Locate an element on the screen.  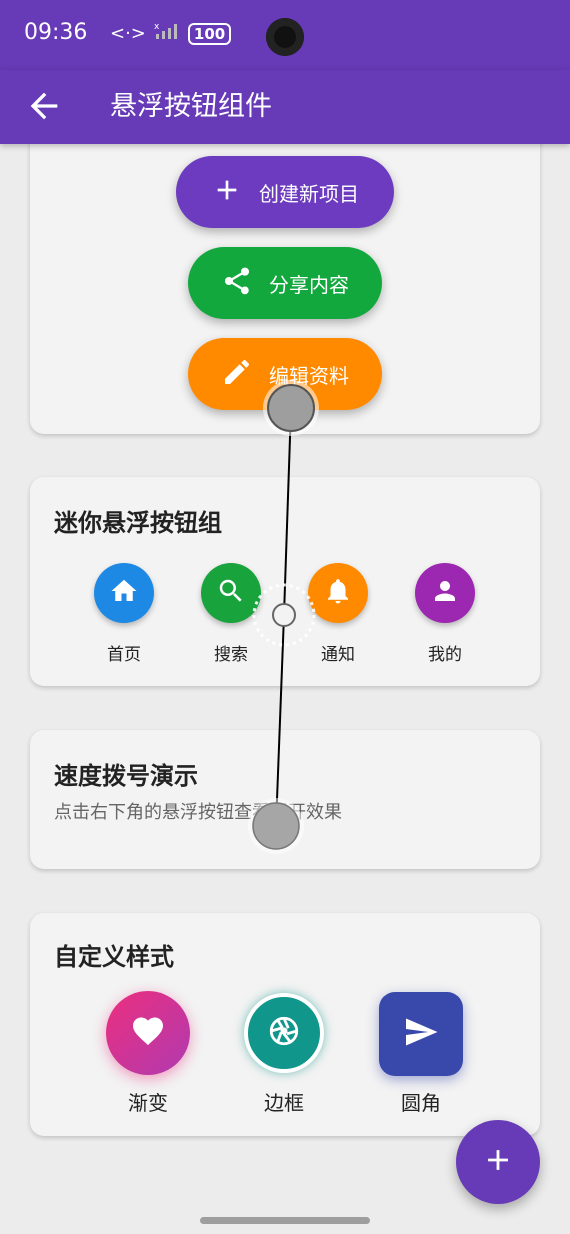
page-title: 悬浮按钮组件 is located at coordinates (191, 106).